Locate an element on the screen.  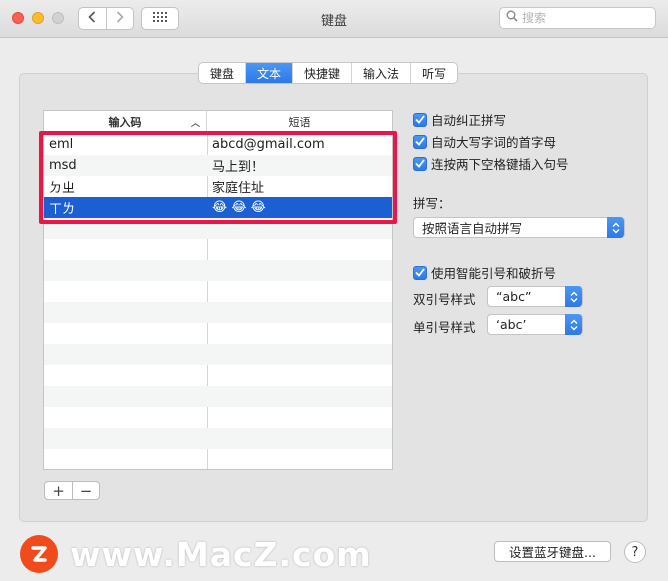
add-remove-control: + − is located at coordinates (72, 490).